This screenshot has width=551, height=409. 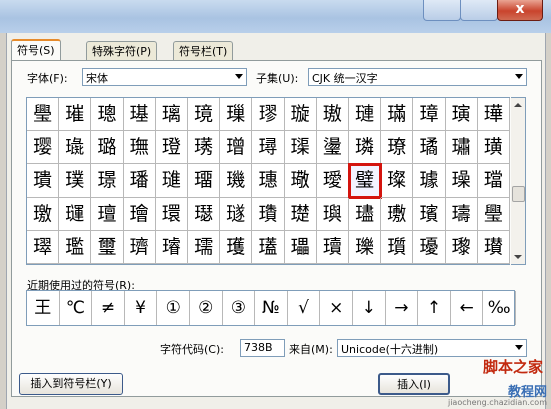 I want to click on symbol-cell: 璋, so click(x=429, y=115).